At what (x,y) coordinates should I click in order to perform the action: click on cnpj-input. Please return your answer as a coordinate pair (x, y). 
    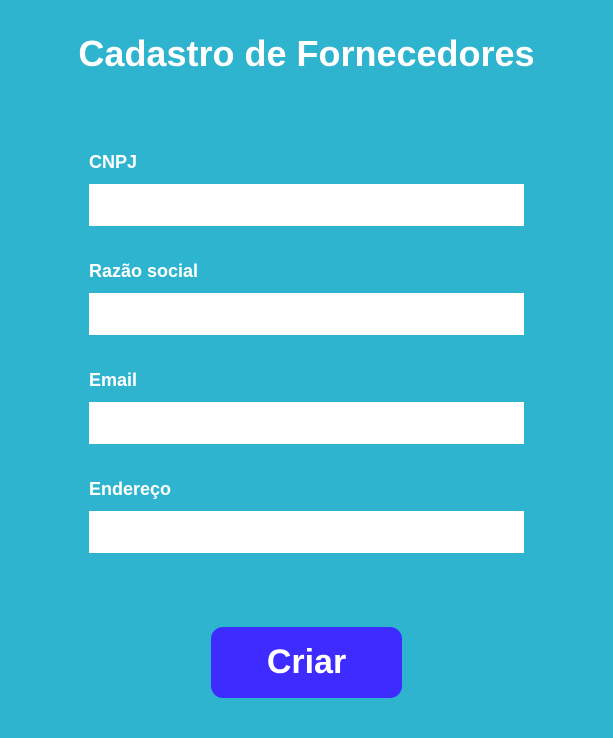
    Looking at the image, I should click on (306, 205).